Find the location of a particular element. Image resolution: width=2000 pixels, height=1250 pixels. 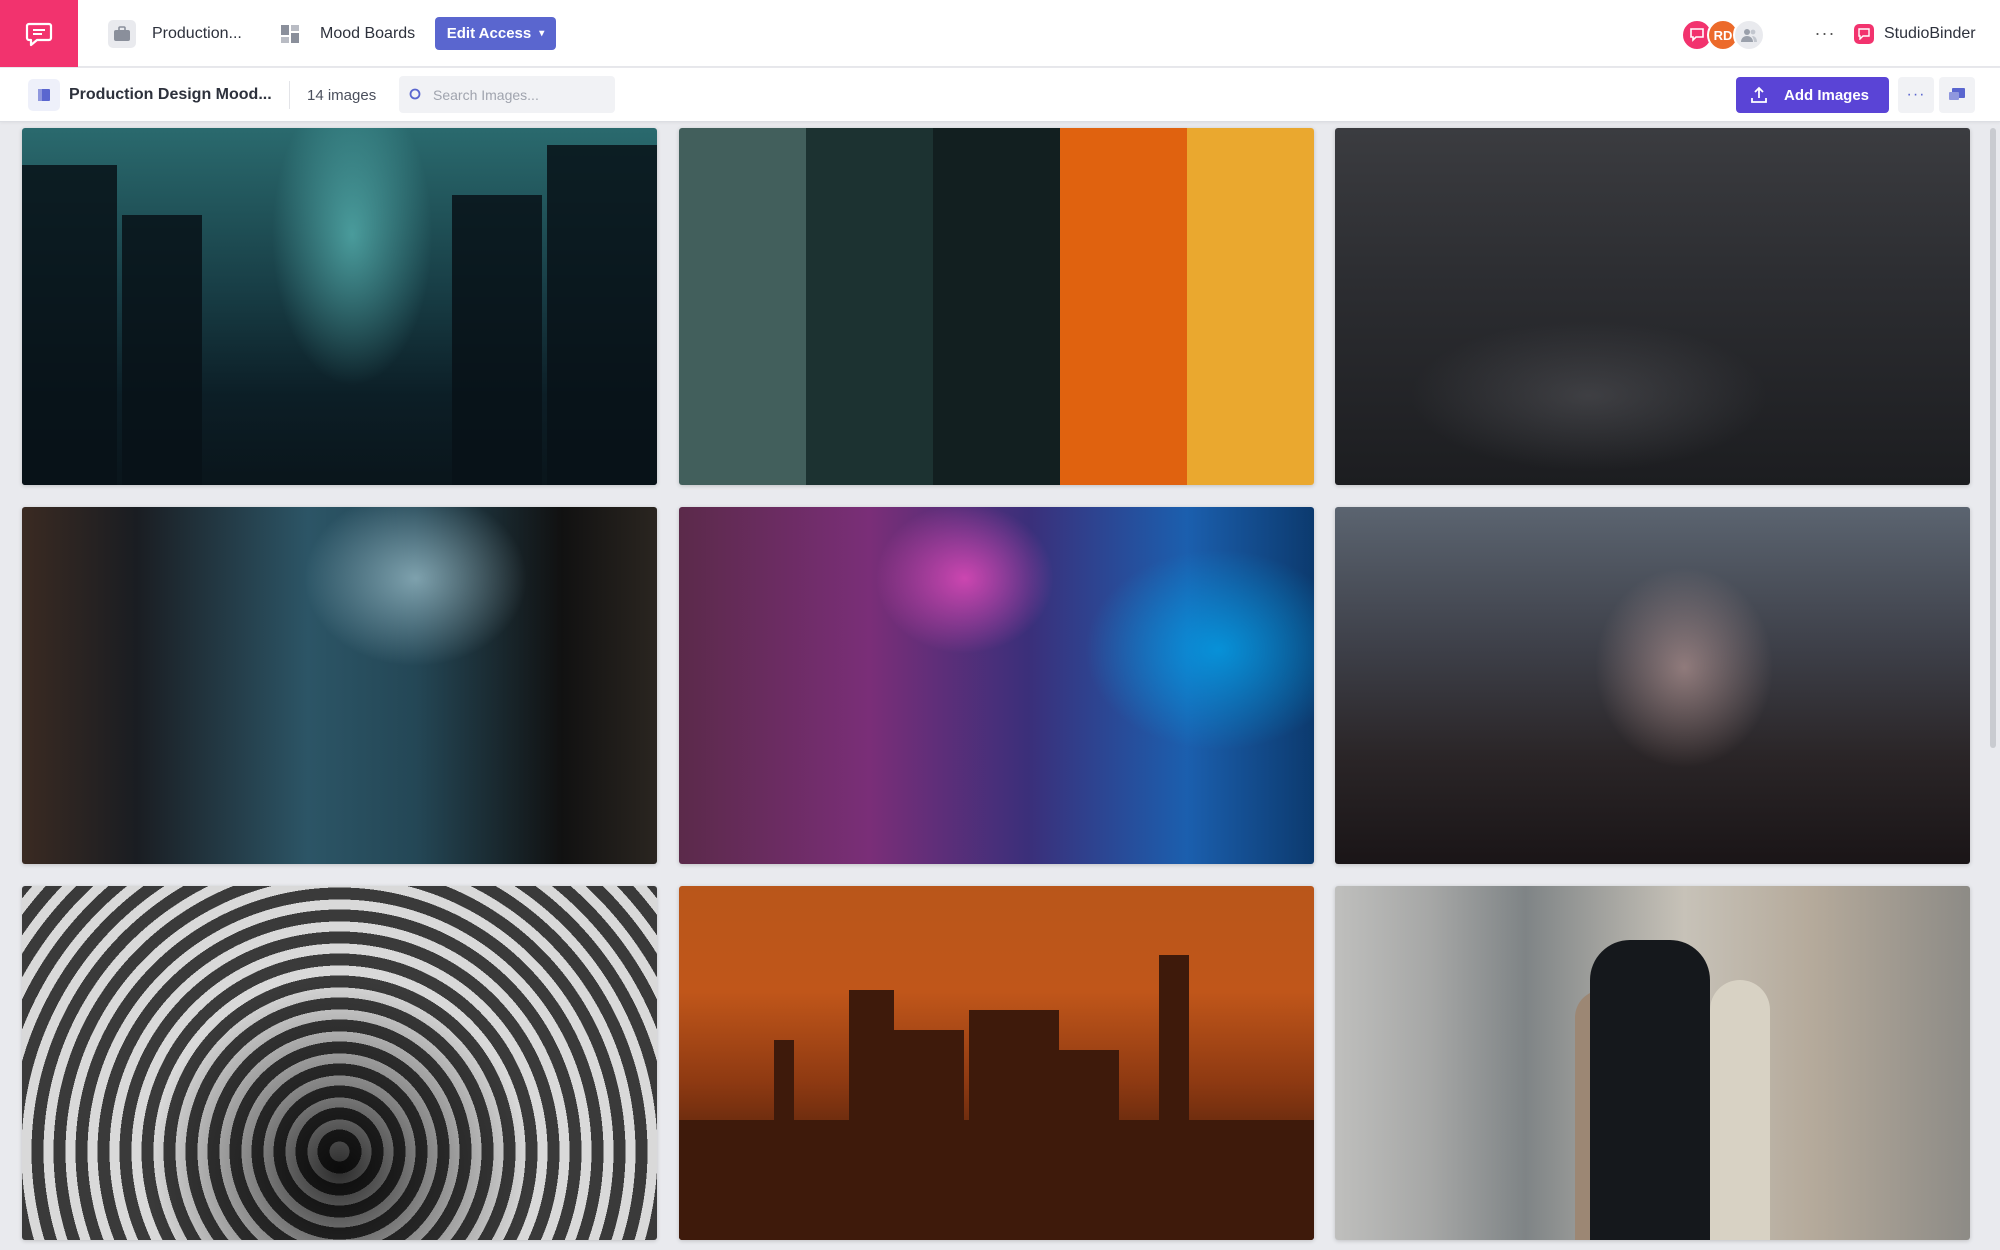

app-menu-button is located at coordinates (39, 33).